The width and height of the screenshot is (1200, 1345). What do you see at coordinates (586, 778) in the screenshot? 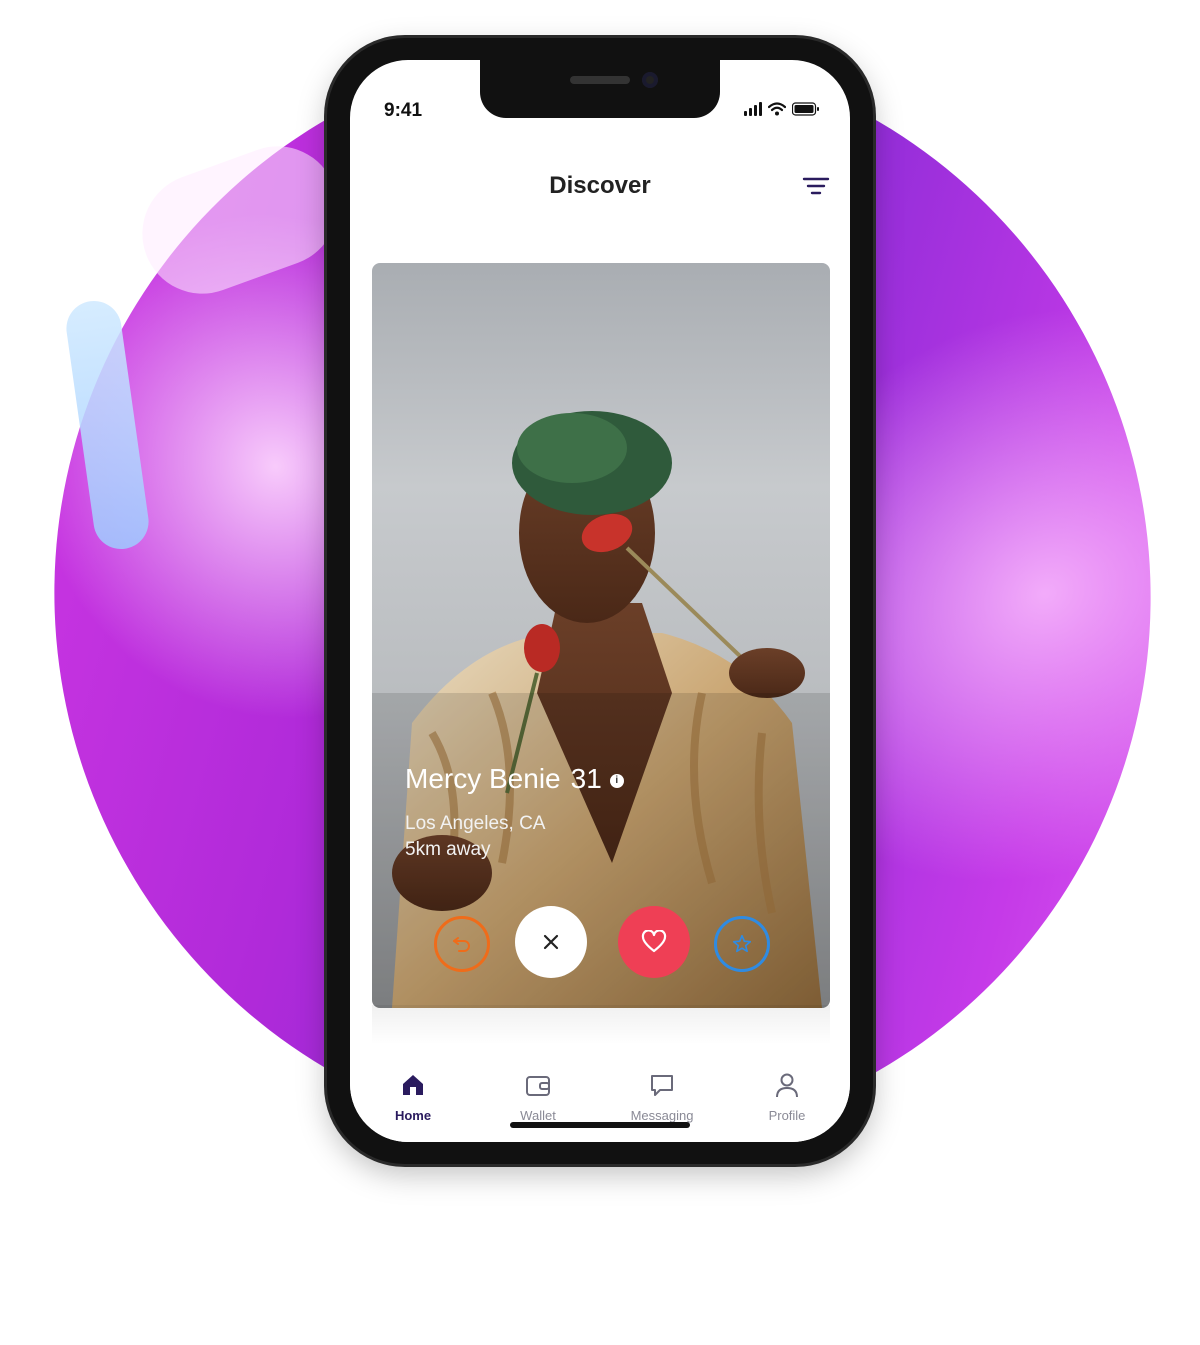
I see `profile-age: 31` at bounding box center [586, 778].